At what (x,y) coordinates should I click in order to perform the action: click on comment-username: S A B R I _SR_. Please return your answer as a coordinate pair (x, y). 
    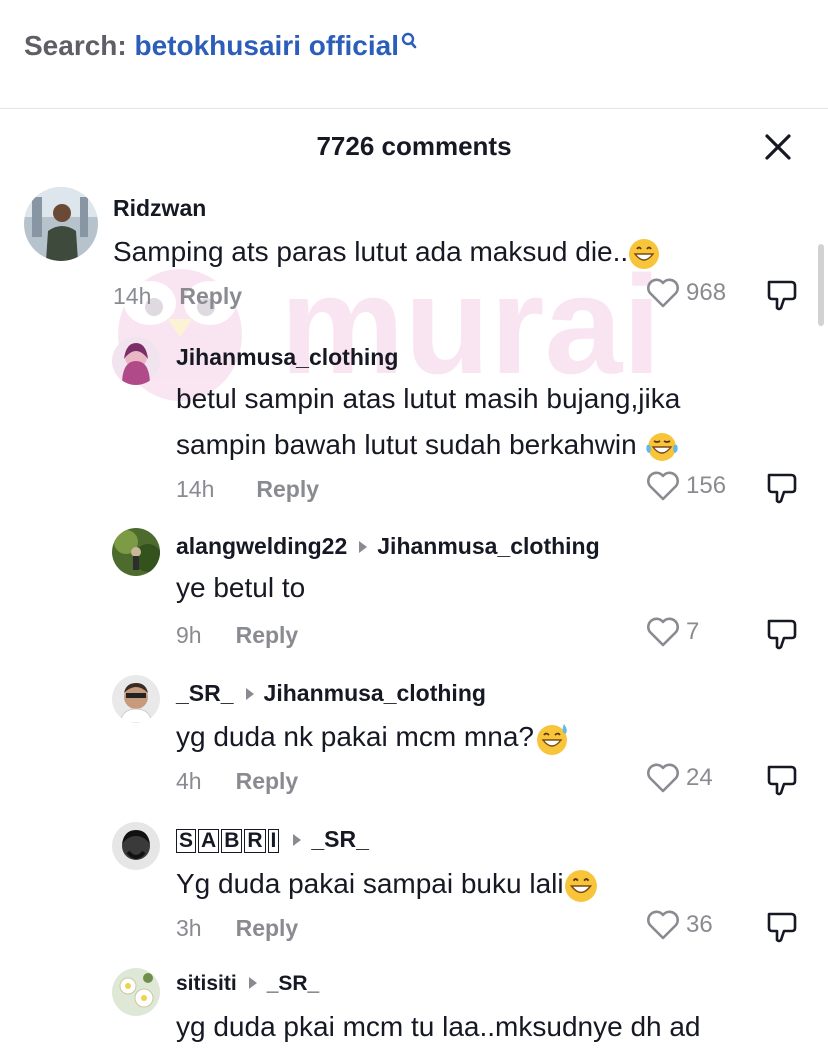
    Looking at the image, I should click on (272, 839).